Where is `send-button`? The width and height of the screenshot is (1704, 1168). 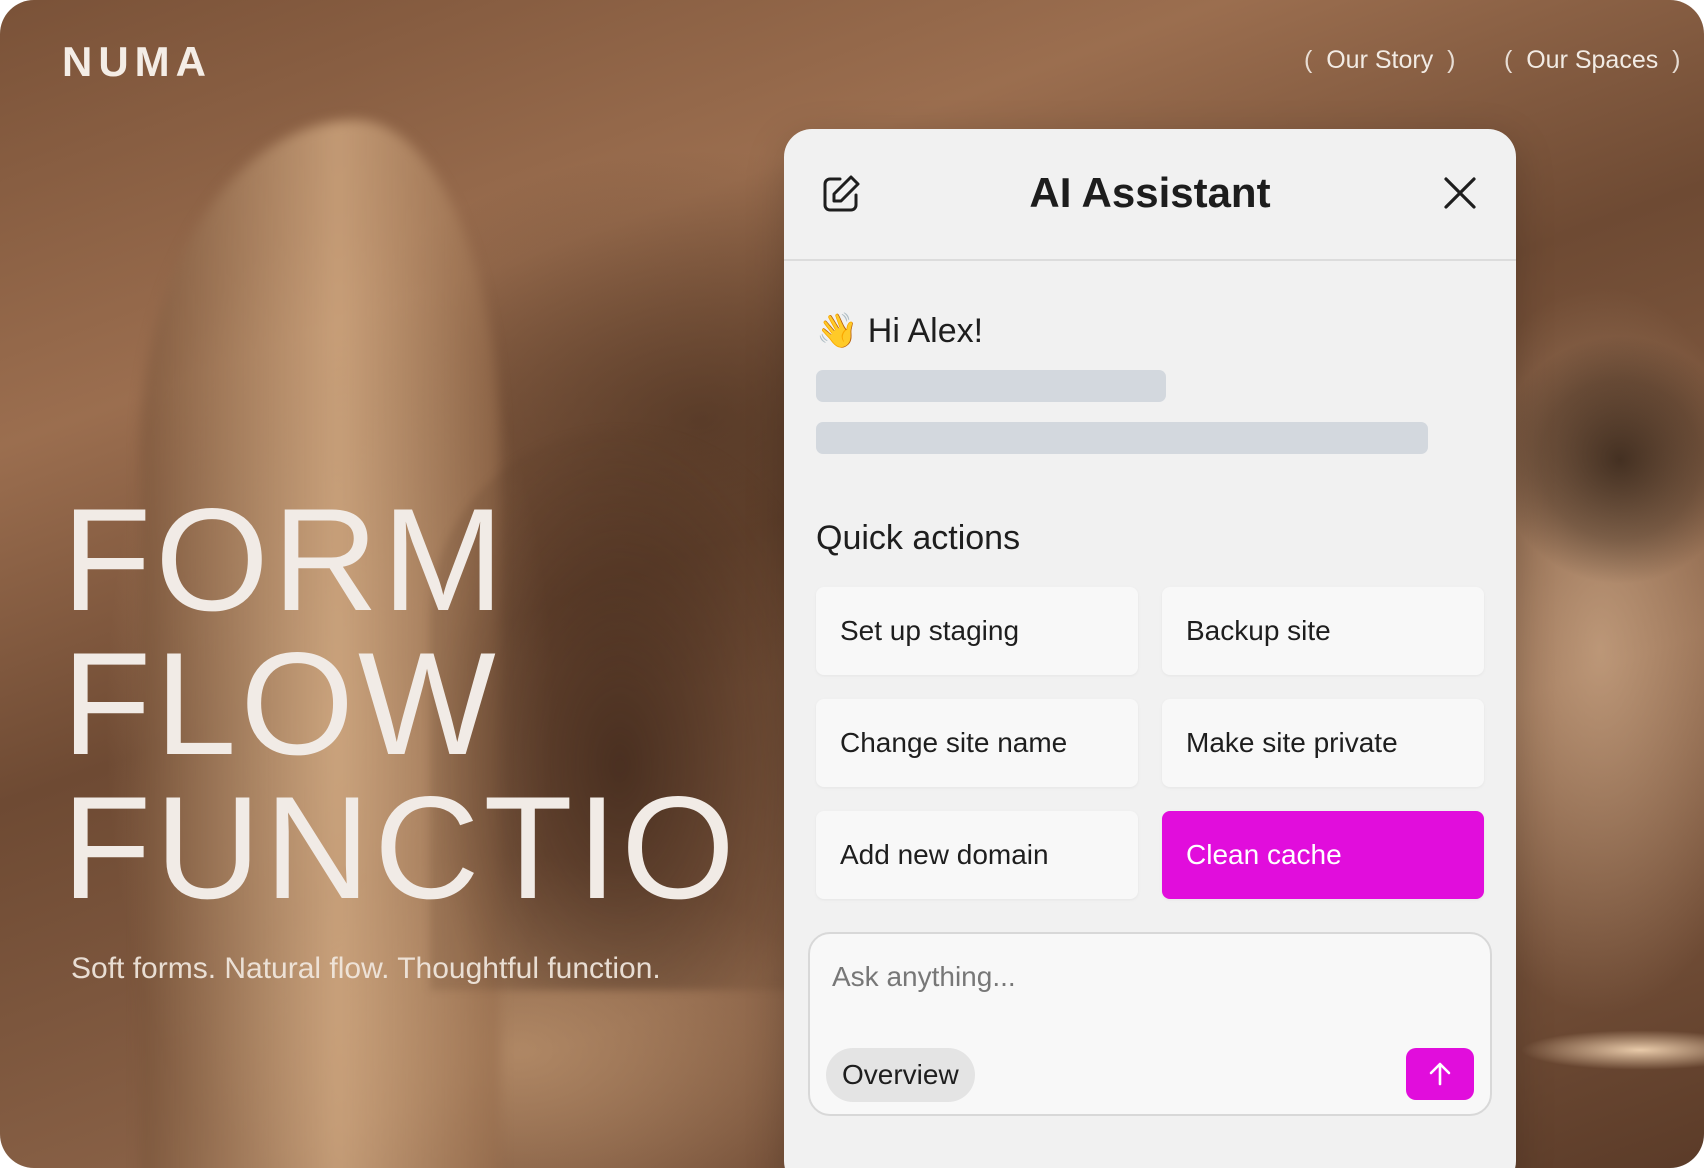 send-button is located at coordinates (1440, 1074).